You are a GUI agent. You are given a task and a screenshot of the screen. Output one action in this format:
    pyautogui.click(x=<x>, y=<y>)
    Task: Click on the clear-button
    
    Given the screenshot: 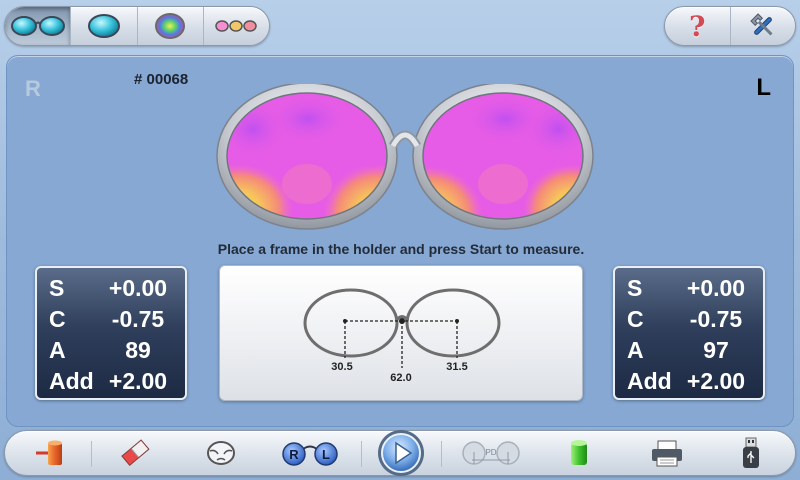 What is the action you would take?
    pyautogui.click(x=135, y=453)
    